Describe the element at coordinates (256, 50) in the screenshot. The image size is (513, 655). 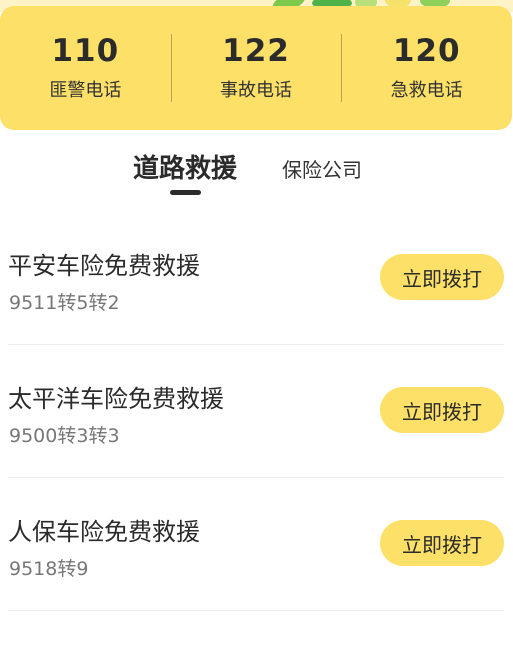
I see `hotline-number: 122` at that location.